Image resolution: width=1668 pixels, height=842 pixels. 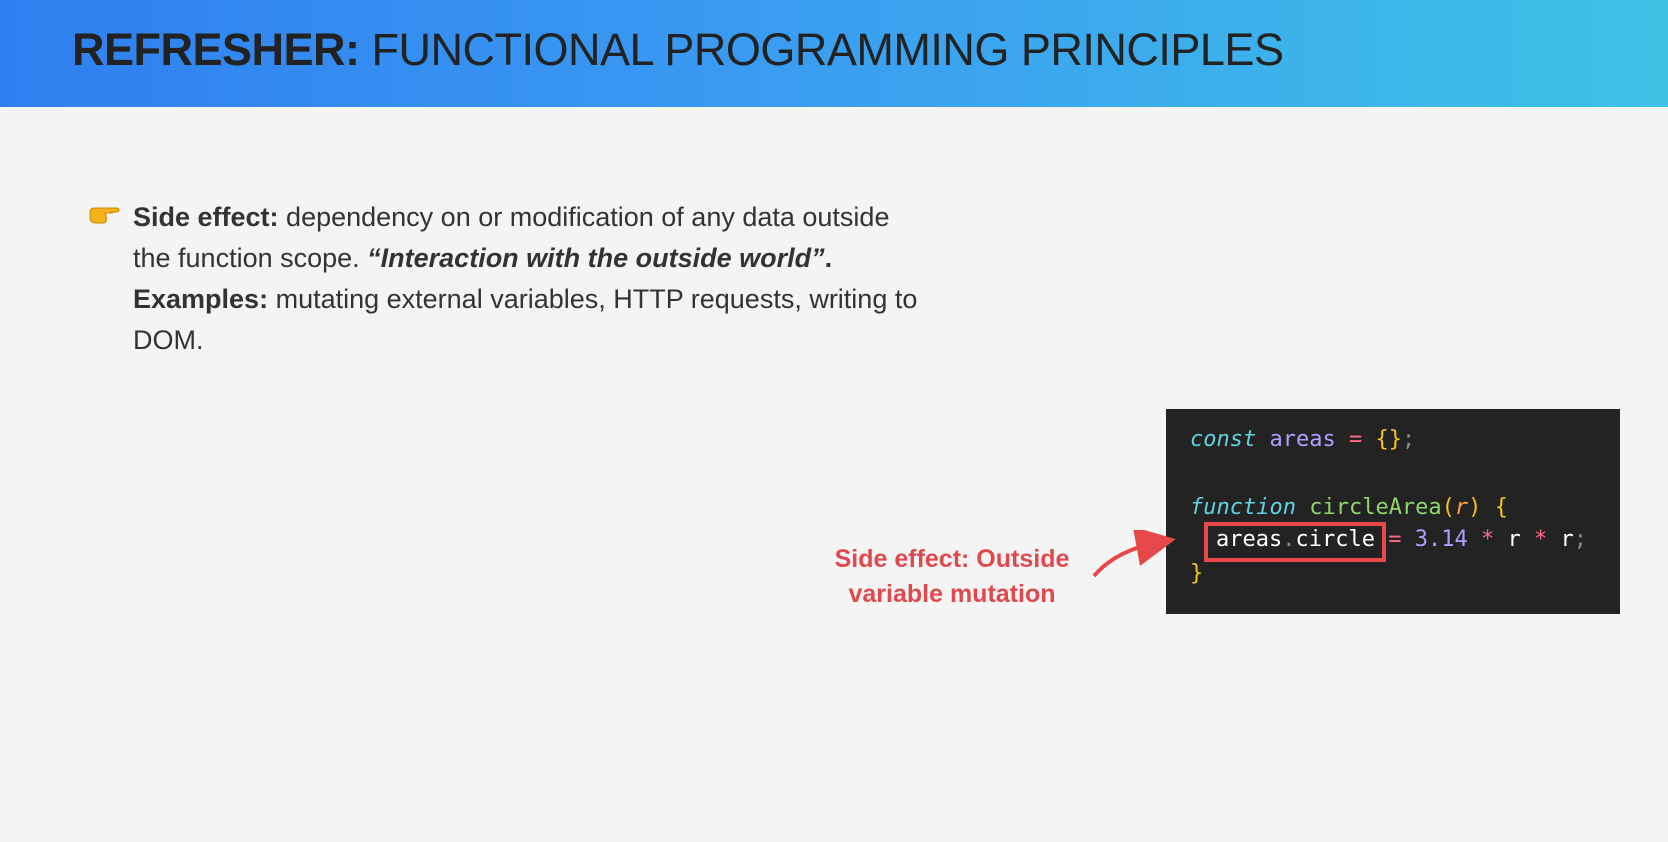 What do you see at coordinates (1388, 439) in the screenshot?
I see `brace: {}` at bounding box center [1388, 439].